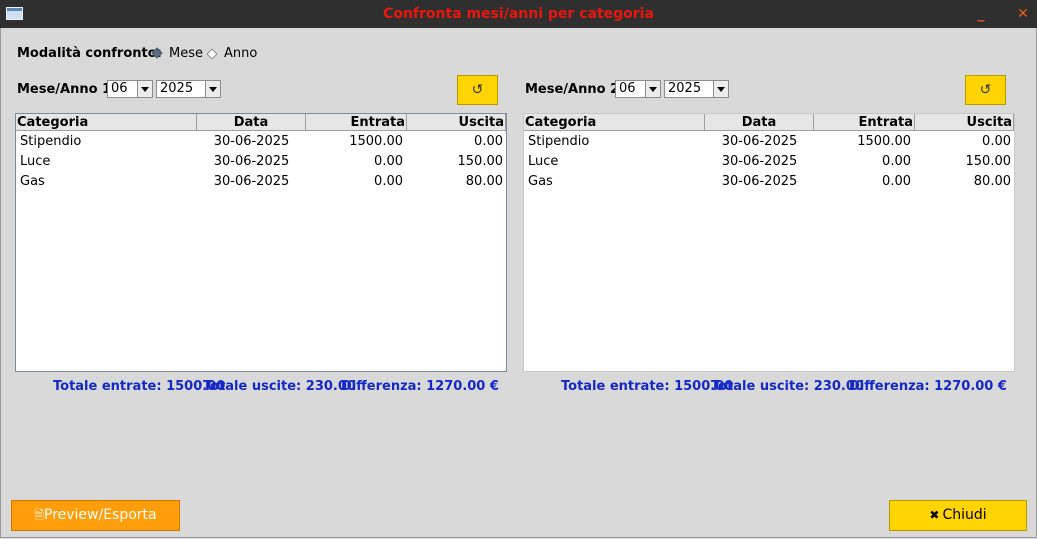 The image size is (1037, 539). I want to click on radio-mese-label: Mese, so click(186, 53).